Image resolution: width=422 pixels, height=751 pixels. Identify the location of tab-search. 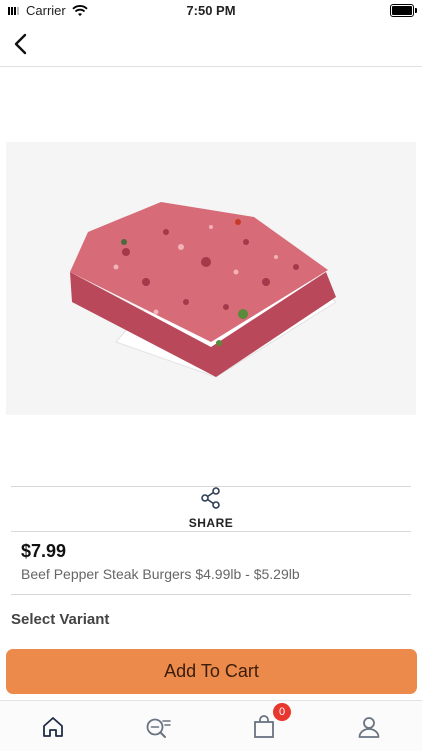
(158, 728).